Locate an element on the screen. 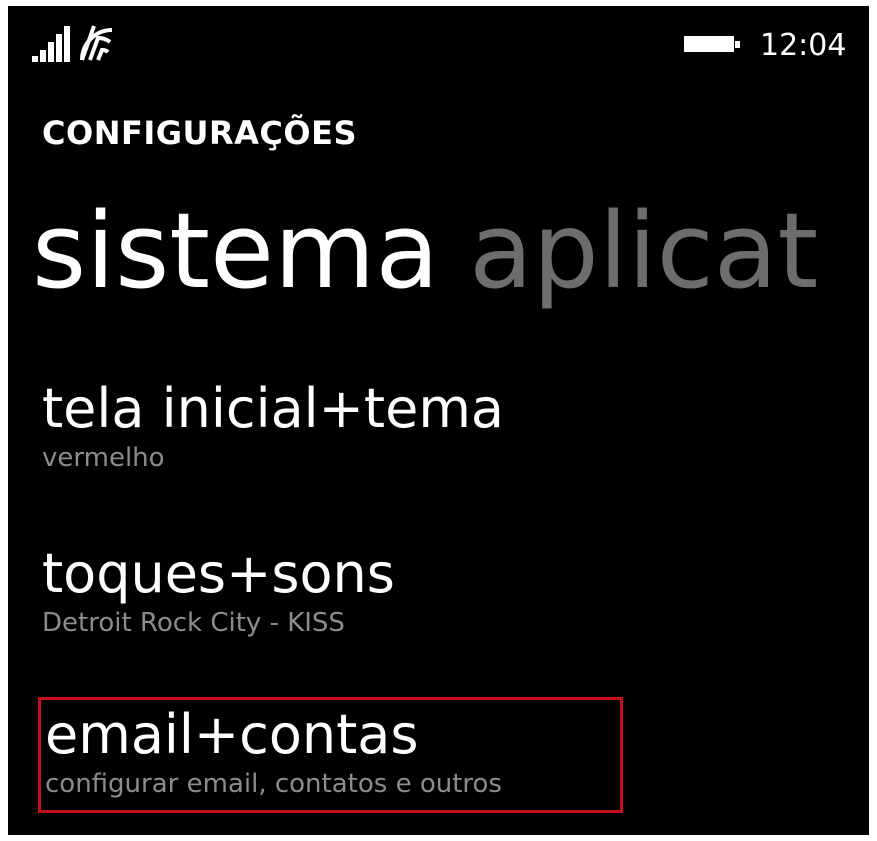 The image size is (877, 841). setting-subtitle: vermelho is located at coordinates (103, 458).